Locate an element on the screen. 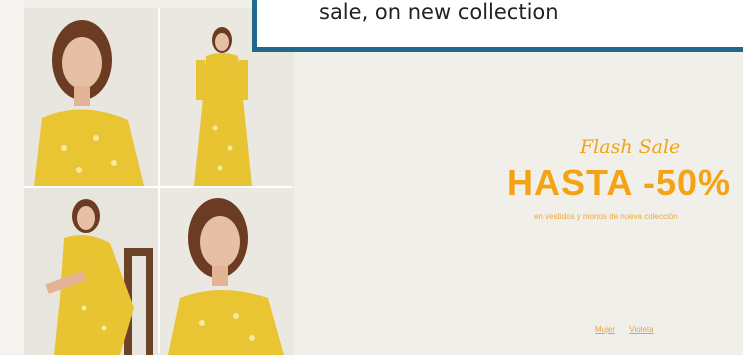  promo-subline: en vestidos y monos de nueva colección is located at coordinates (606, 216).